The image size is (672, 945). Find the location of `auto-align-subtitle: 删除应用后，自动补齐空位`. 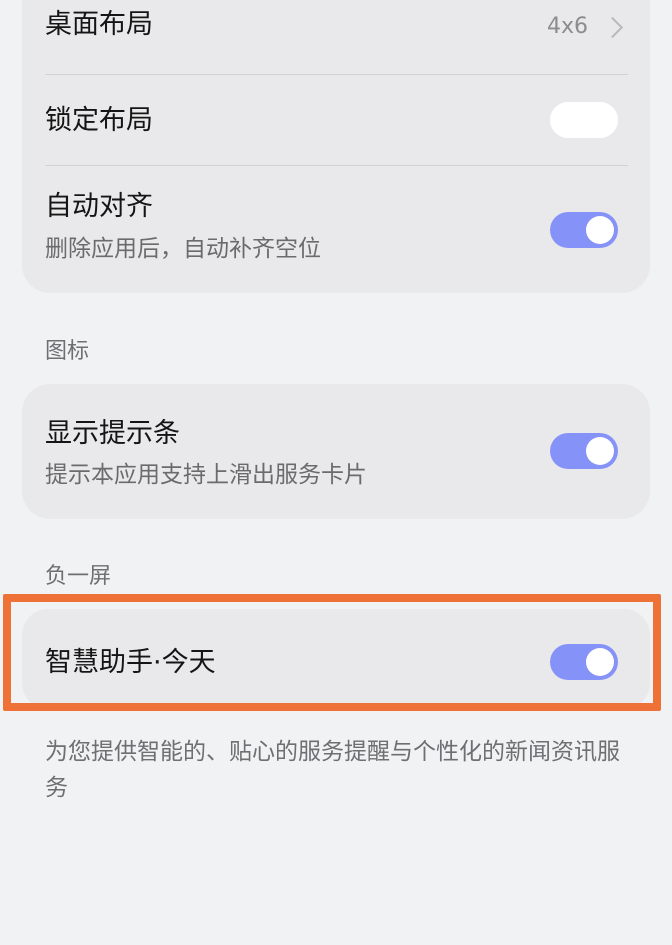

auto-align-subtitle: 删除应用后，自动补齐空位 is located at coordinates (183, 249).